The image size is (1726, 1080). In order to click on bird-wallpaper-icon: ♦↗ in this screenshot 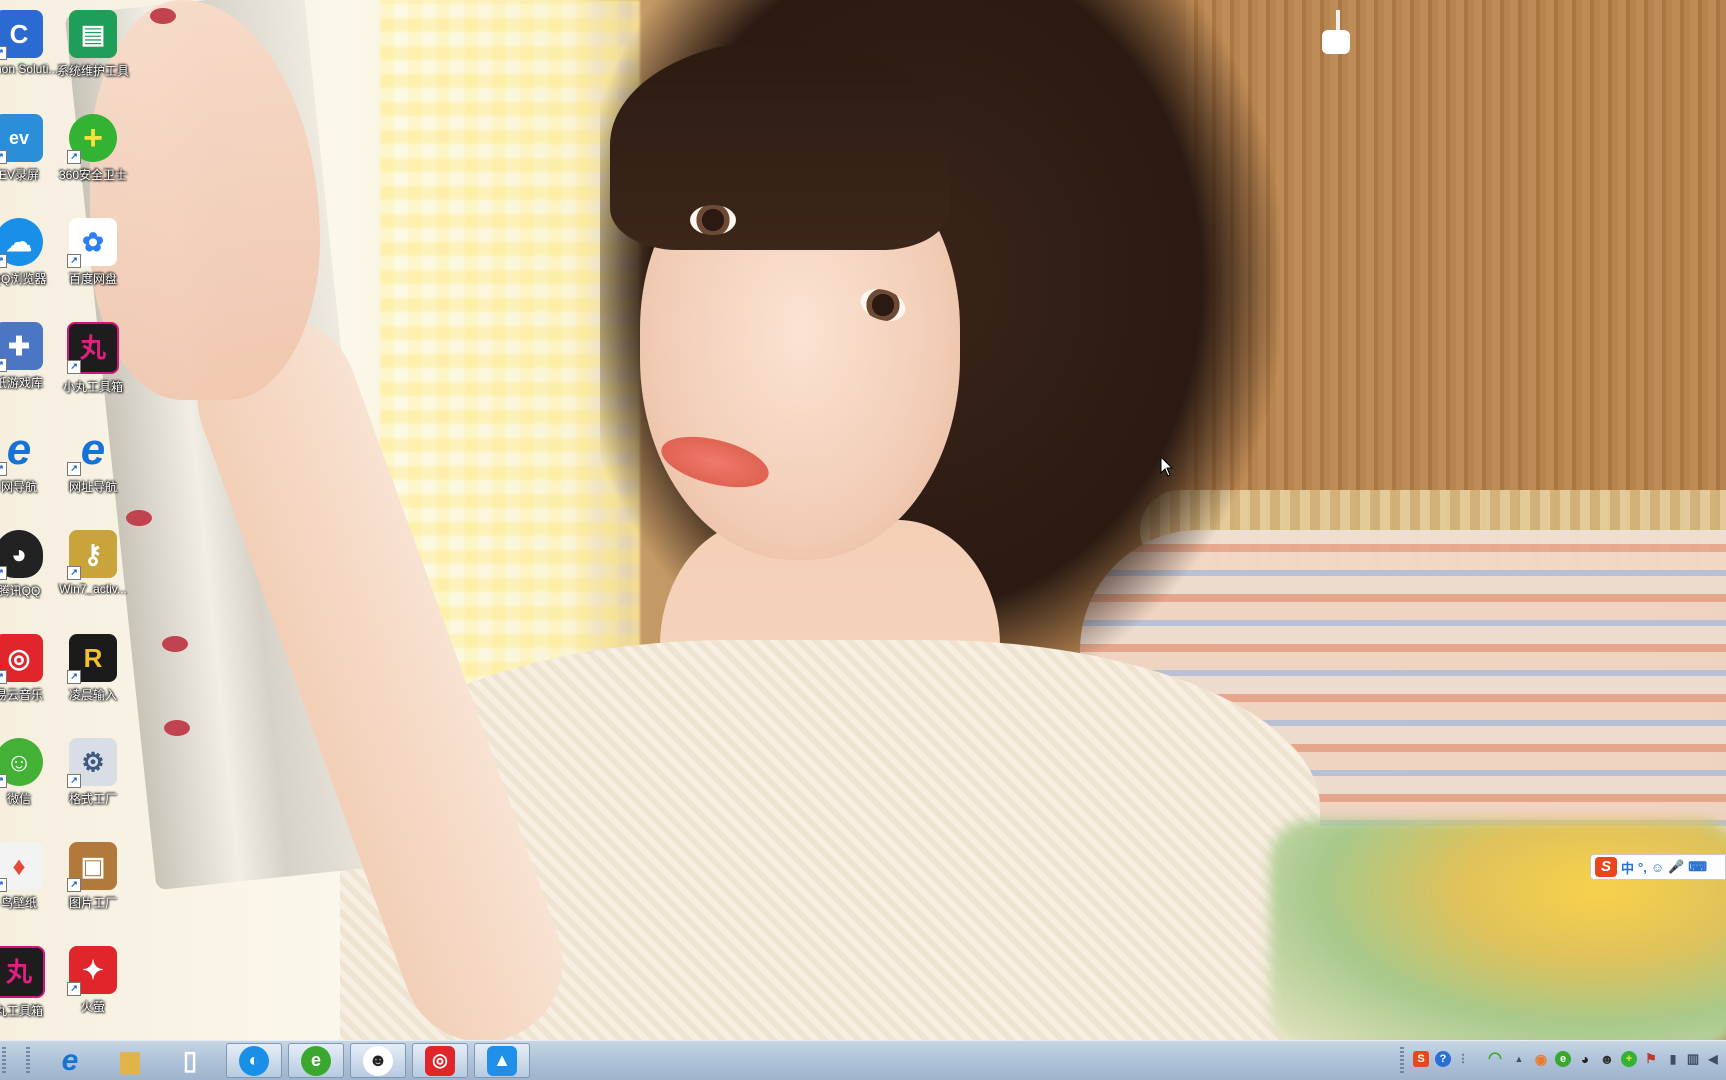, I will do `click(21, 867)`.